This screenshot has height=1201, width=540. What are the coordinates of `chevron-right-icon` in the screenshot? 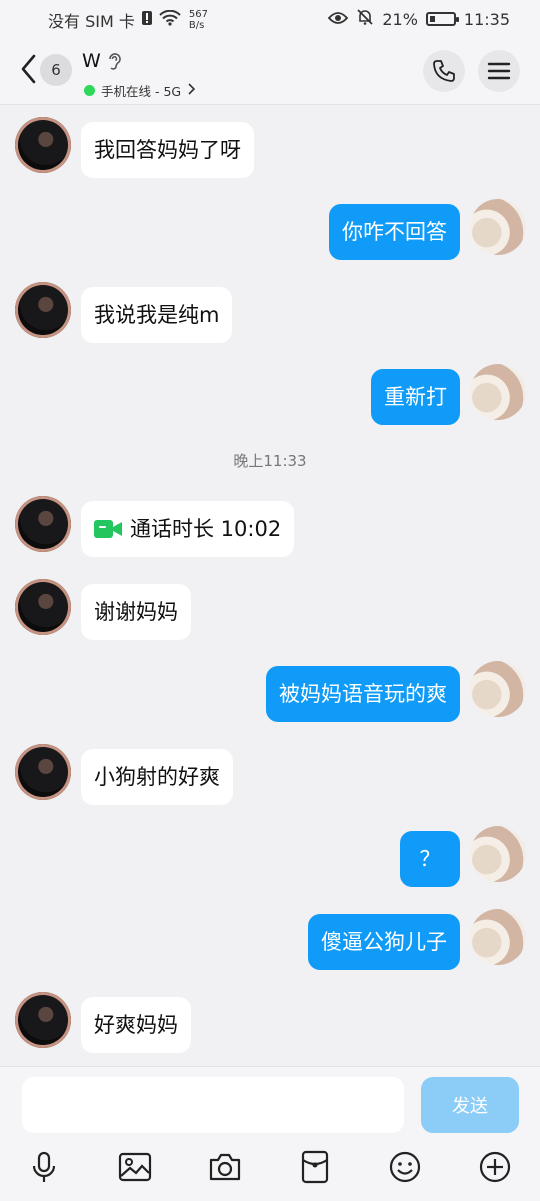 It's located at (191, 90).